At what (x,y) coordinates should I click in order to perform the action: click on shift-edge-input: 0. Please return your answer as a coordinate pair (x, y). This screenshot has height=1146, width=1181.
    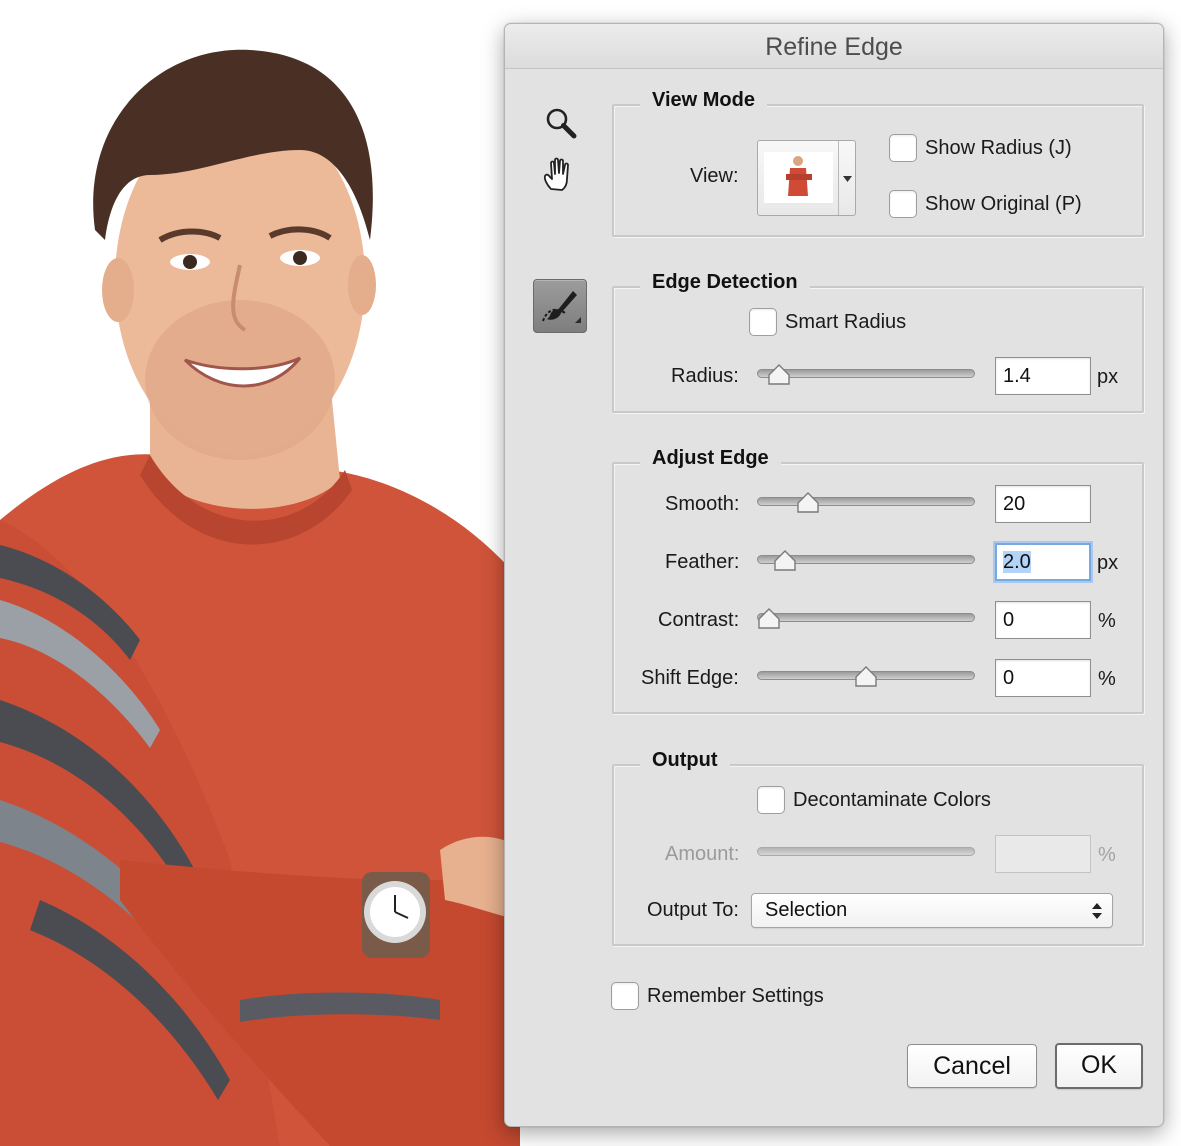
    Looking at the image, I should click on (1043, 678).